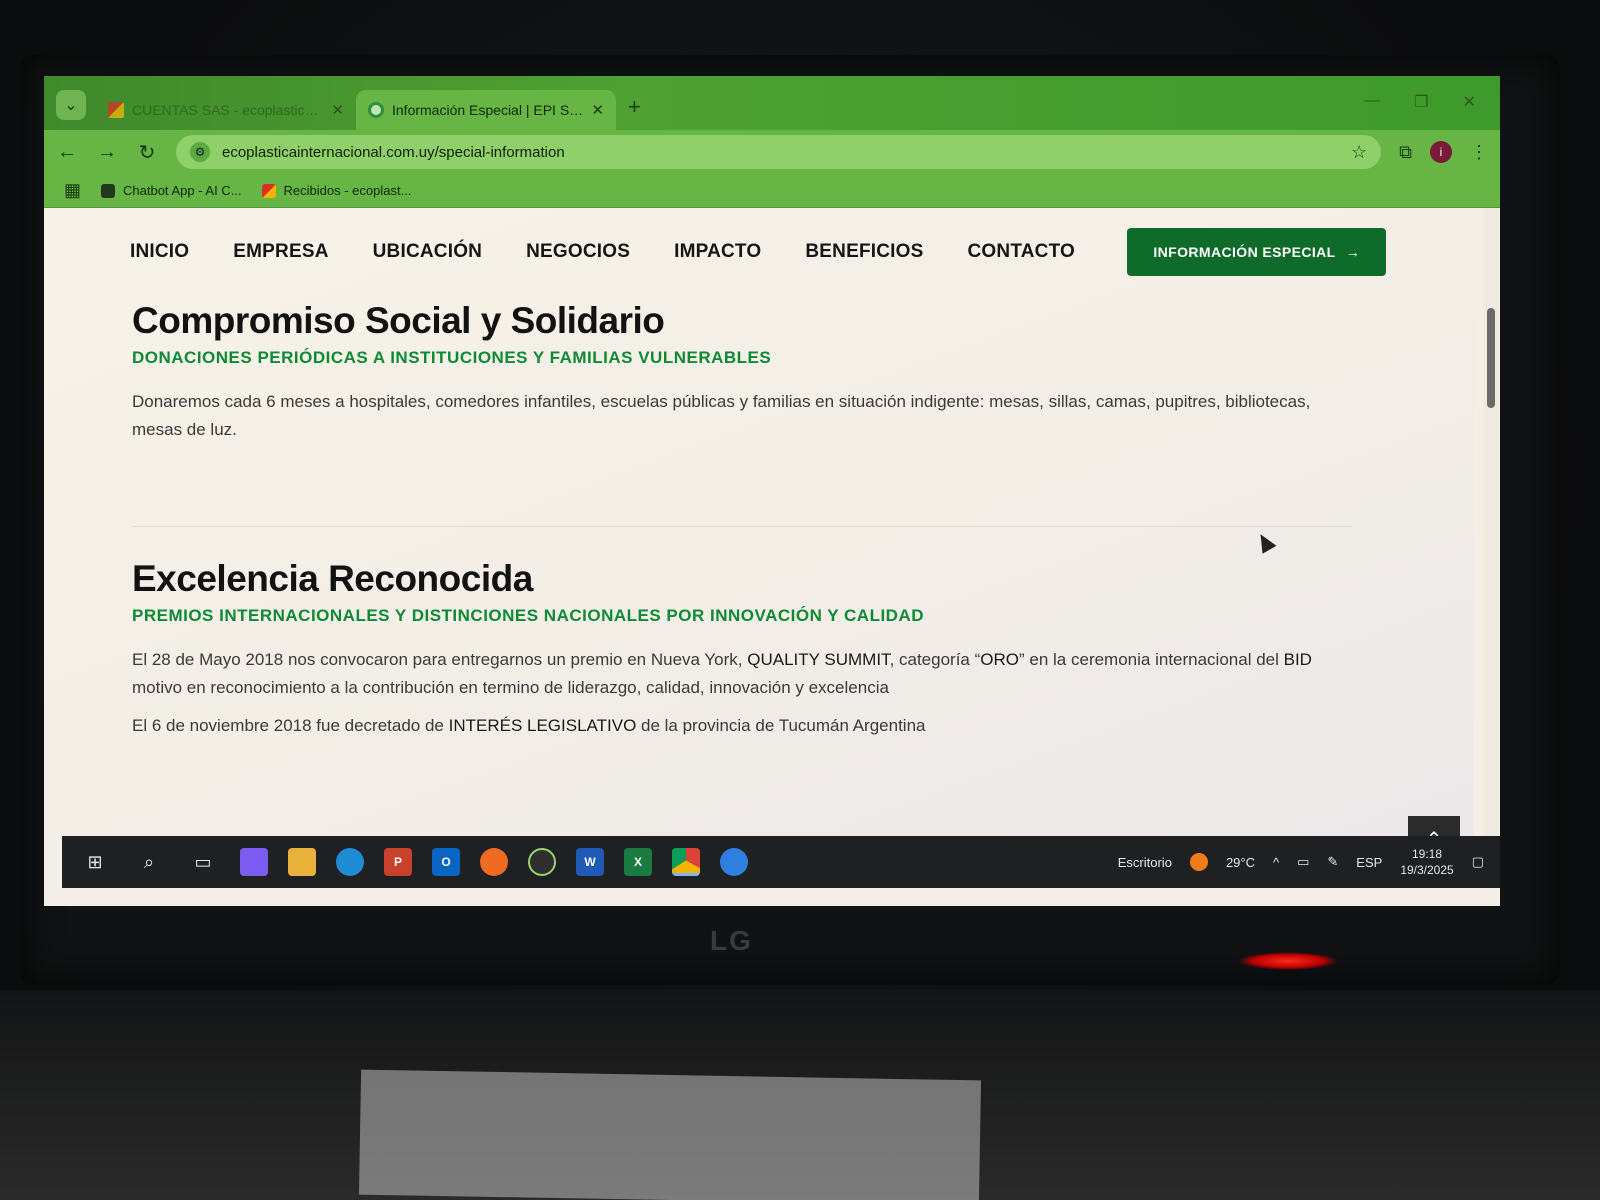 This screenshot has height=1200, width=1600. Describe the element at coordinates (1421, 102) in the screenshot. I see `maximize-icon: ❐` at that location.